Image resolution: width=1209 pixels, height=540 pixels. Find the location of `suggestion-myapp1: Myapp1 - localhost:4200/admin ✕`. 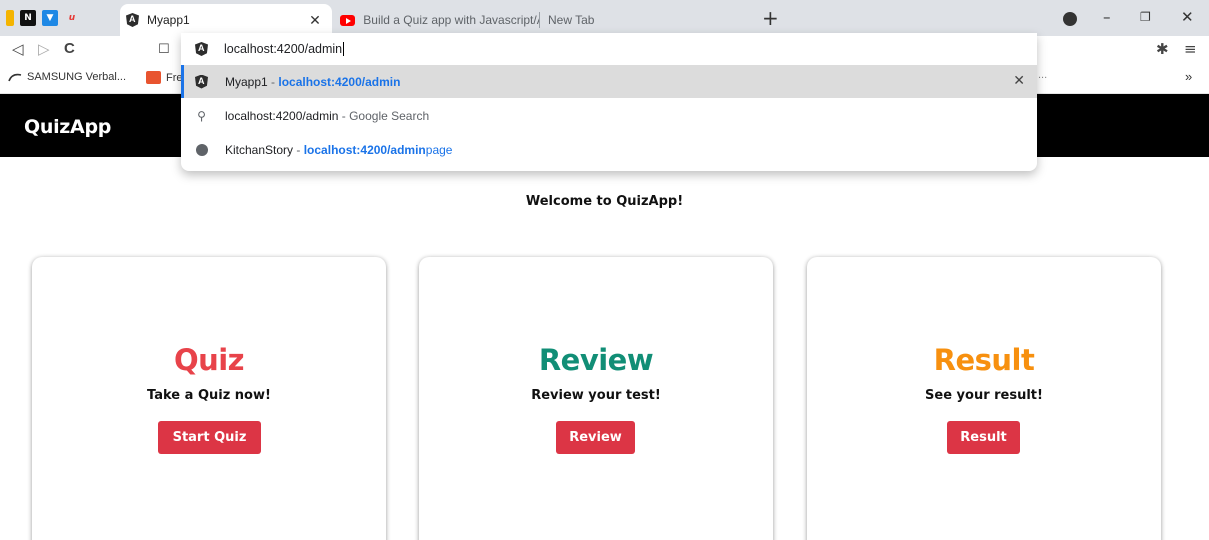

suggestion-myapp1: Myapp1 - localhost:4200/admin ✕ is located at coordinates (609, 81).